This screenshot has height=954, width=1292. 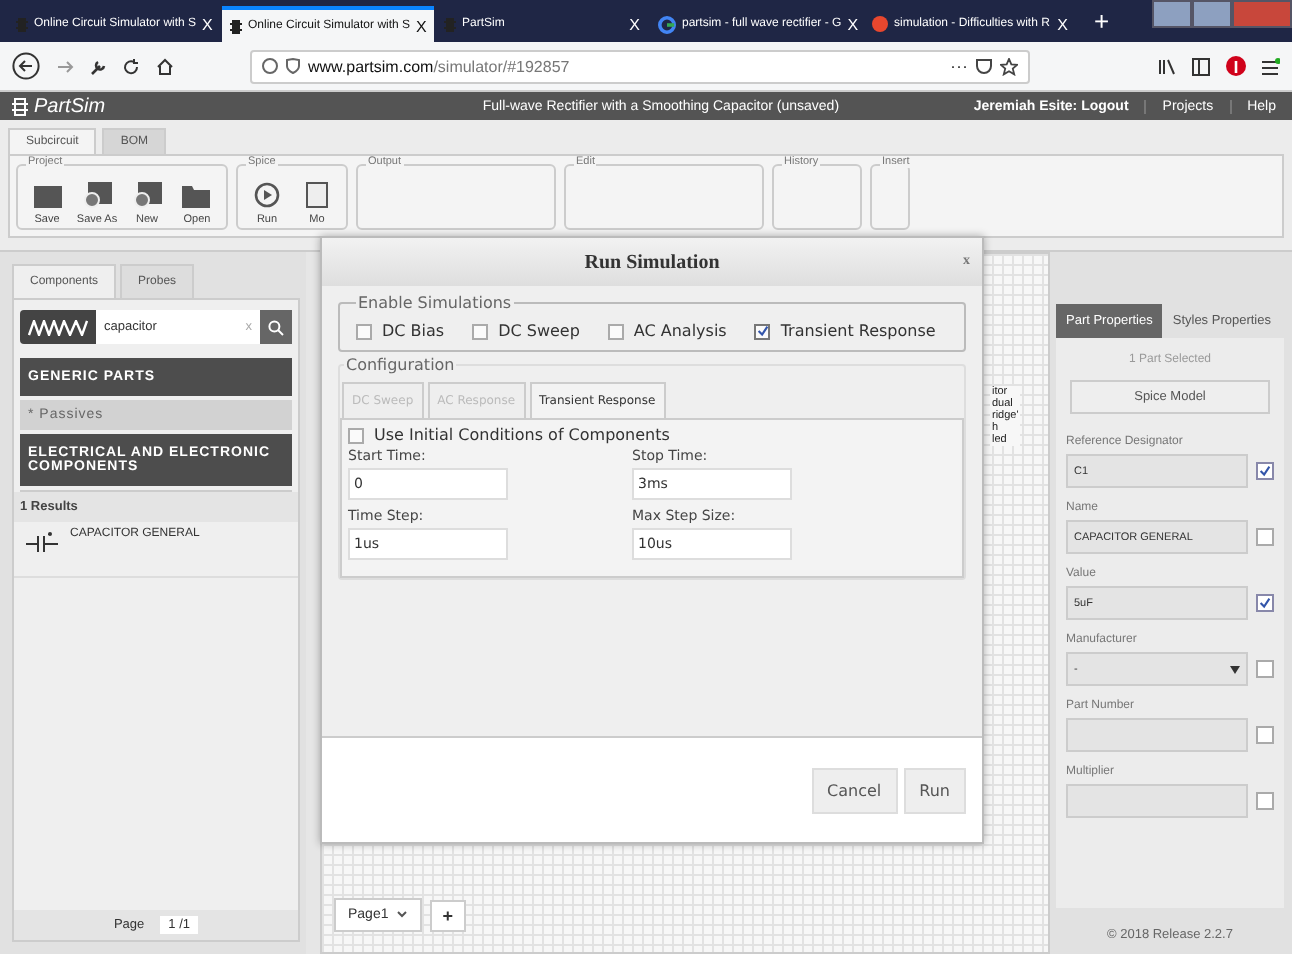 I want to click on menu-icon, so click(x=1271, y=66).